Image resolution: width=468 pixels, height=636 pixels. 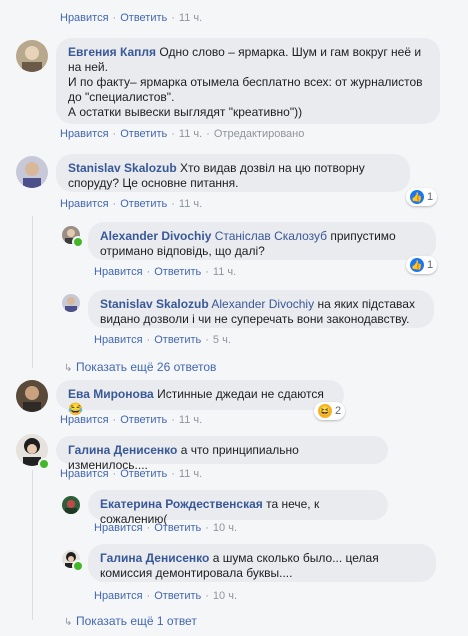 I want to click on haha-icon: 😆, so click(x=325, y=411).